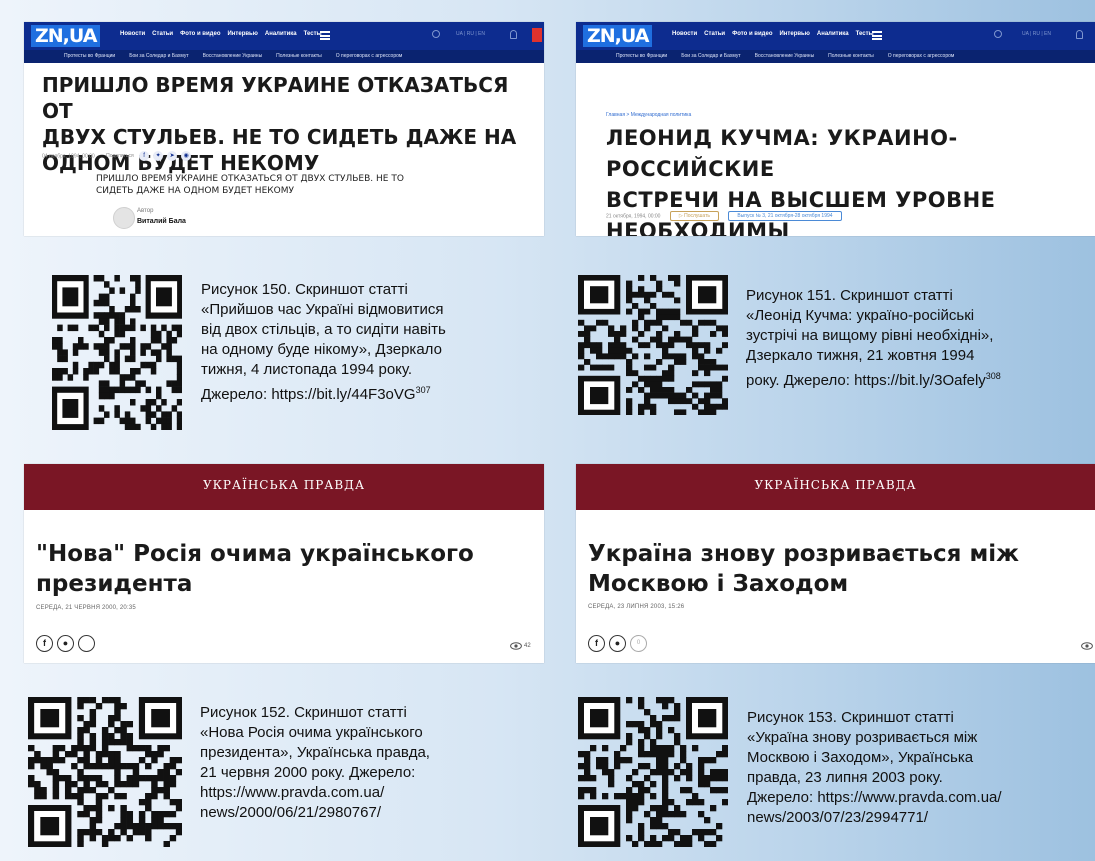 Image resolution: width=1095 pixels, height=861 pixels. What do you see at coordinates (648, 115) in the screenshot?
I see `breadcrumb: Главная > Международная политика` at bounding box center [648, 115].